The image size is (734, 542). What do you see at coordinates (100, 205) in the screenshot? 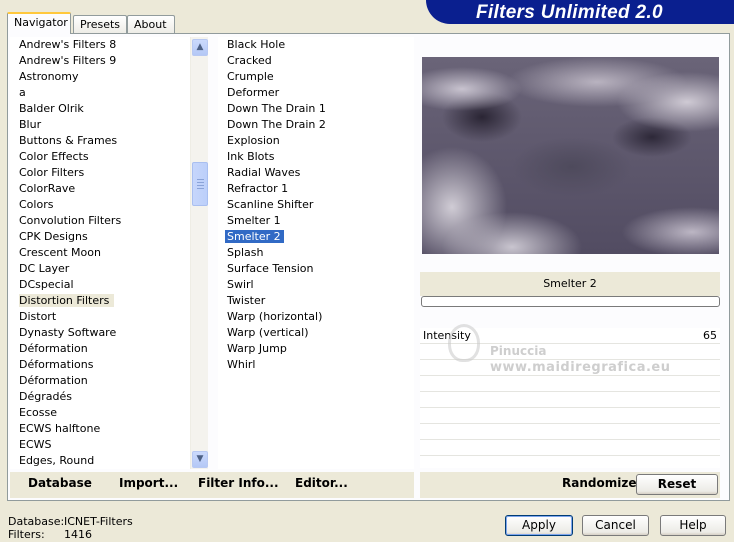
I see `category-item: Colors` at bounding box center [100, 205].